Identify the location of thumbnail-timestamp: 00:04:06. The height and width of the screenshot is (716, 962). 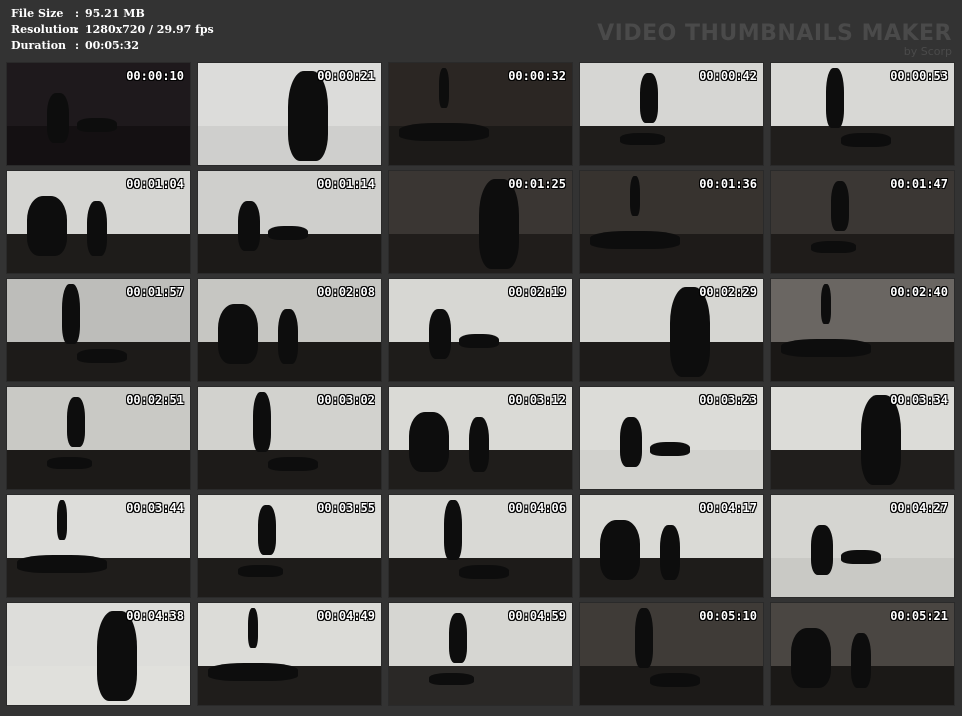
(537, 508).